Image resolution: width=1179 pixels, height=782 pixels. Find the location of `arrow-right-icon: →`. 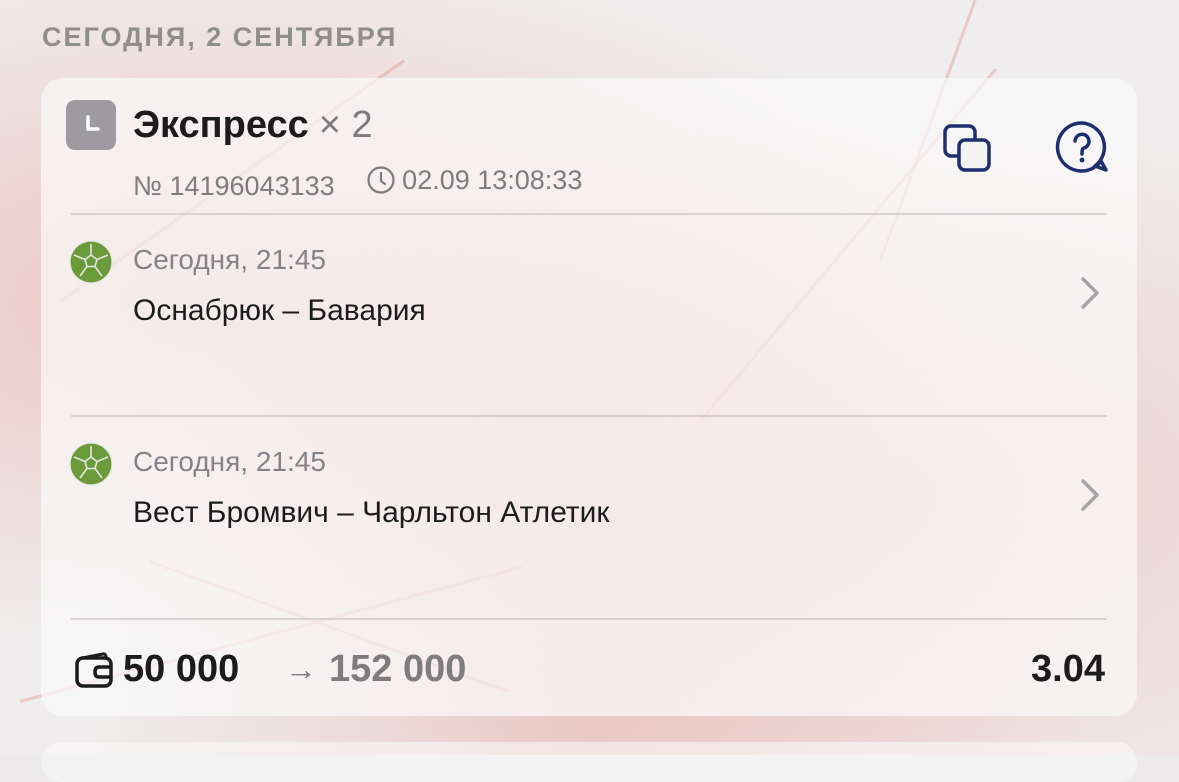

arrow-right-icon: → is located at coordinates (301, 669).